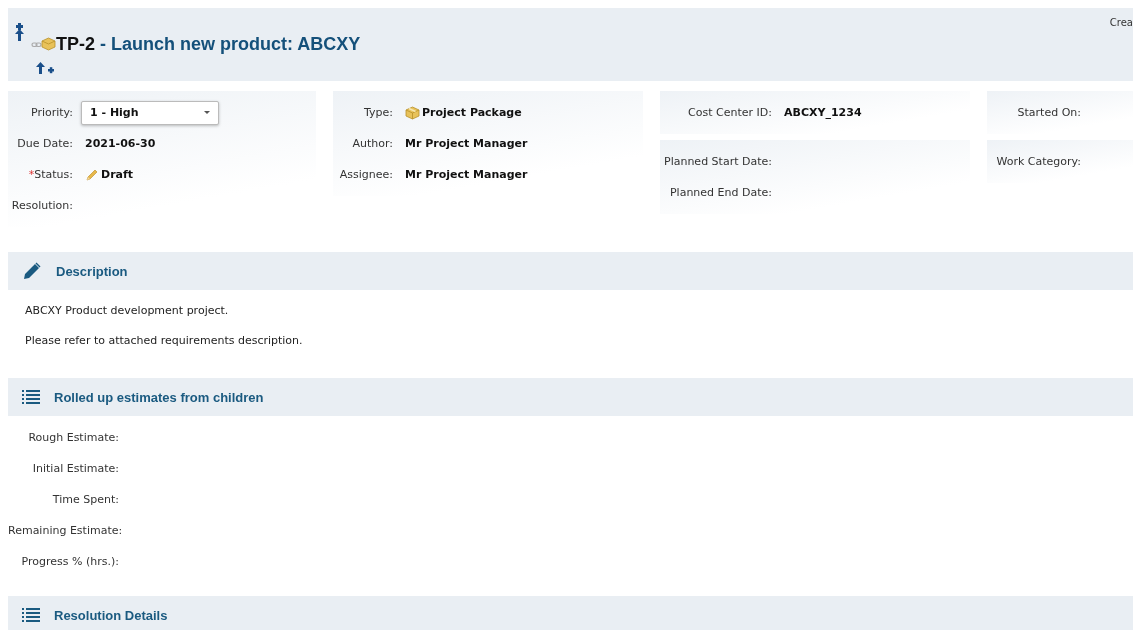  I want to click on field-label: Started On:, so click(1048, 112).